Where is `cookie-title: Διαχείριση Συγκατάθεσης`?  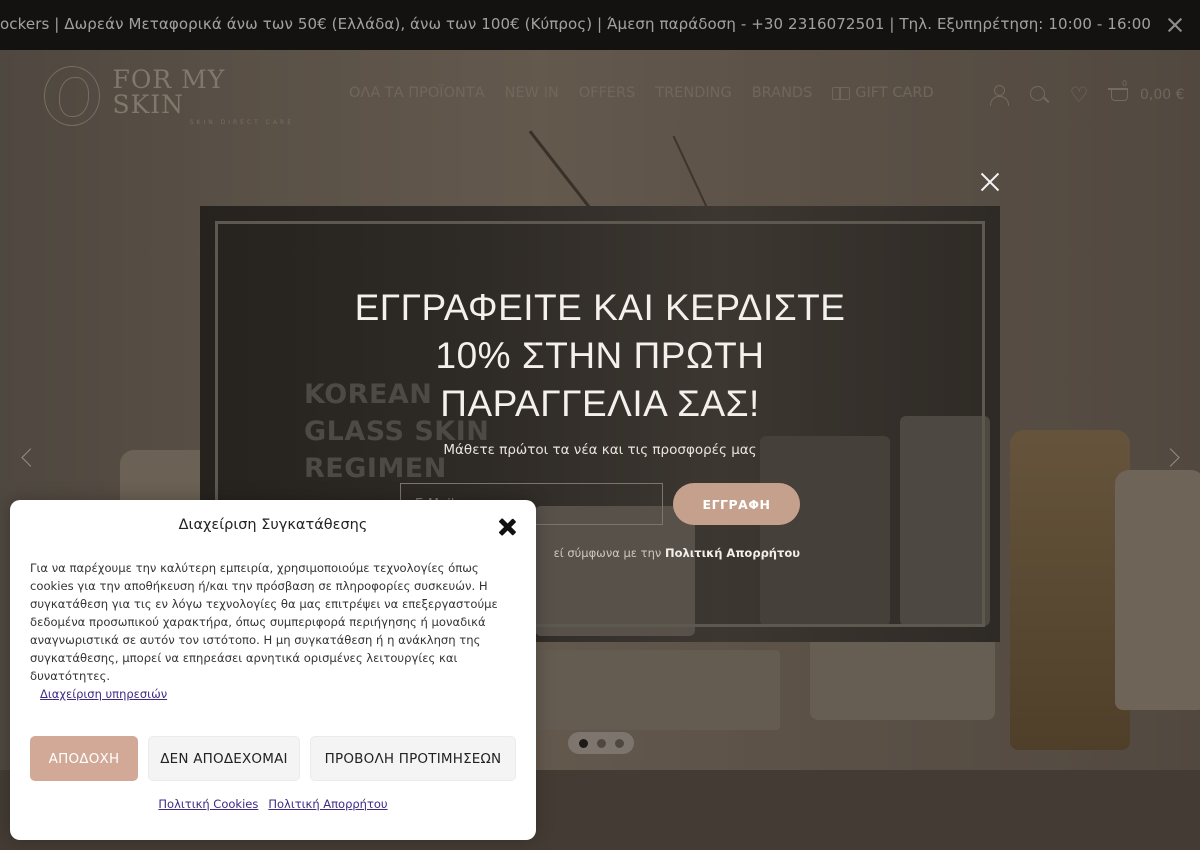 cookie-title: Διαχείριση Συγκατάθεσης is located at coordinates (273, 525).